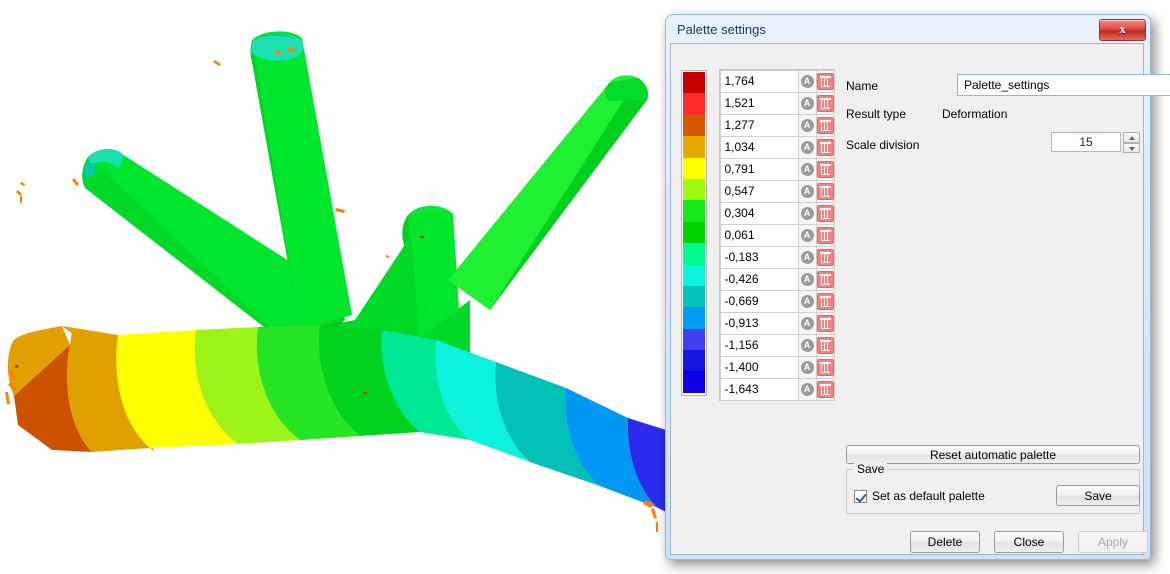 The height and width of the screenshot is (574, 1170). I want to click on set-default-palette-label: Set as default palette, so click(928, 496).